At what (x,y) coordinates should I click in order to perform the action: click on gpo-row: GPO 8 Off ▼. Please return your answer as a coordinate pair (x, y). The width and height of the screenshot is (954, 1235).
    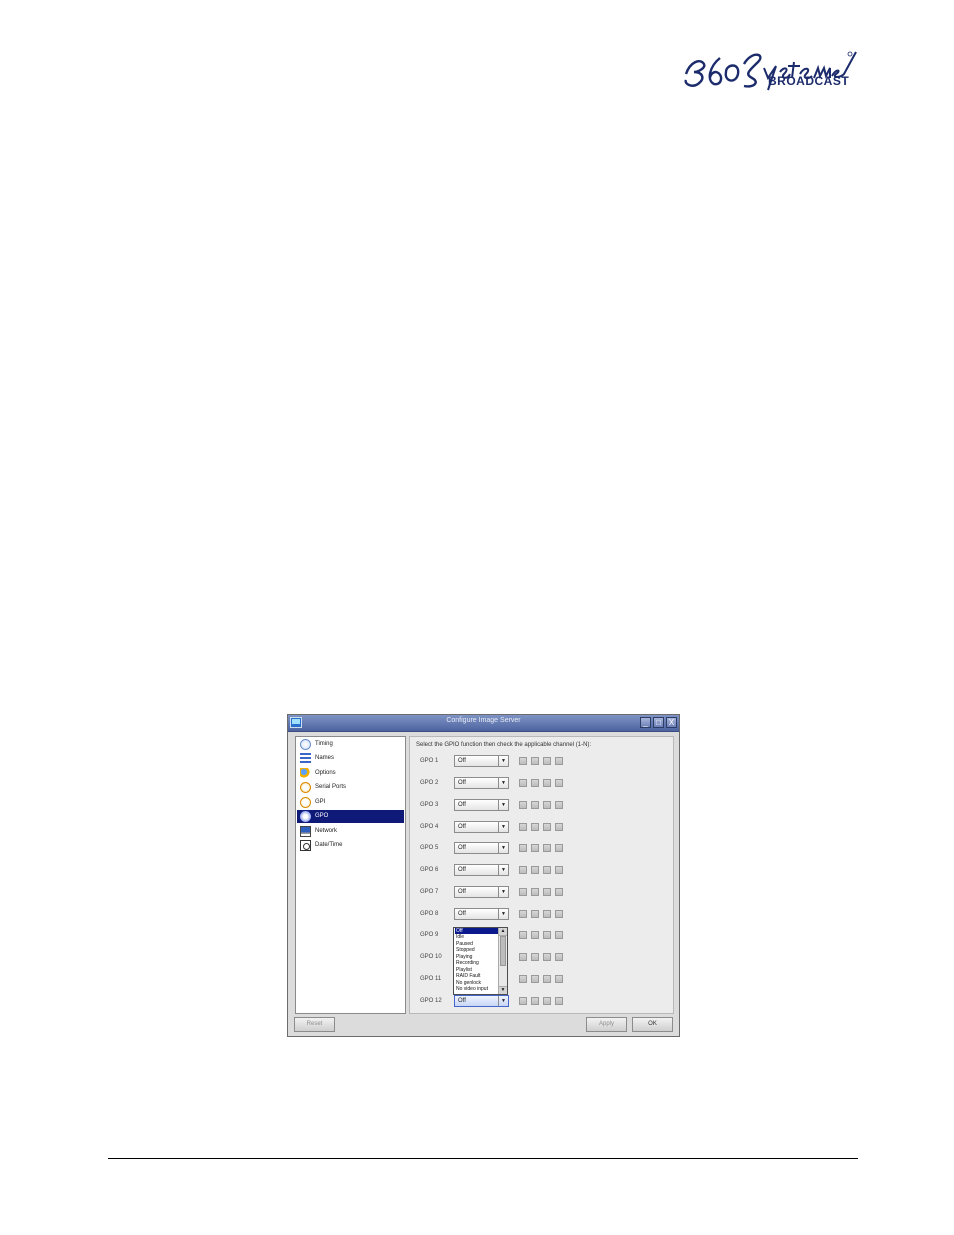
    Looking at the image, I should click on (541, 915).